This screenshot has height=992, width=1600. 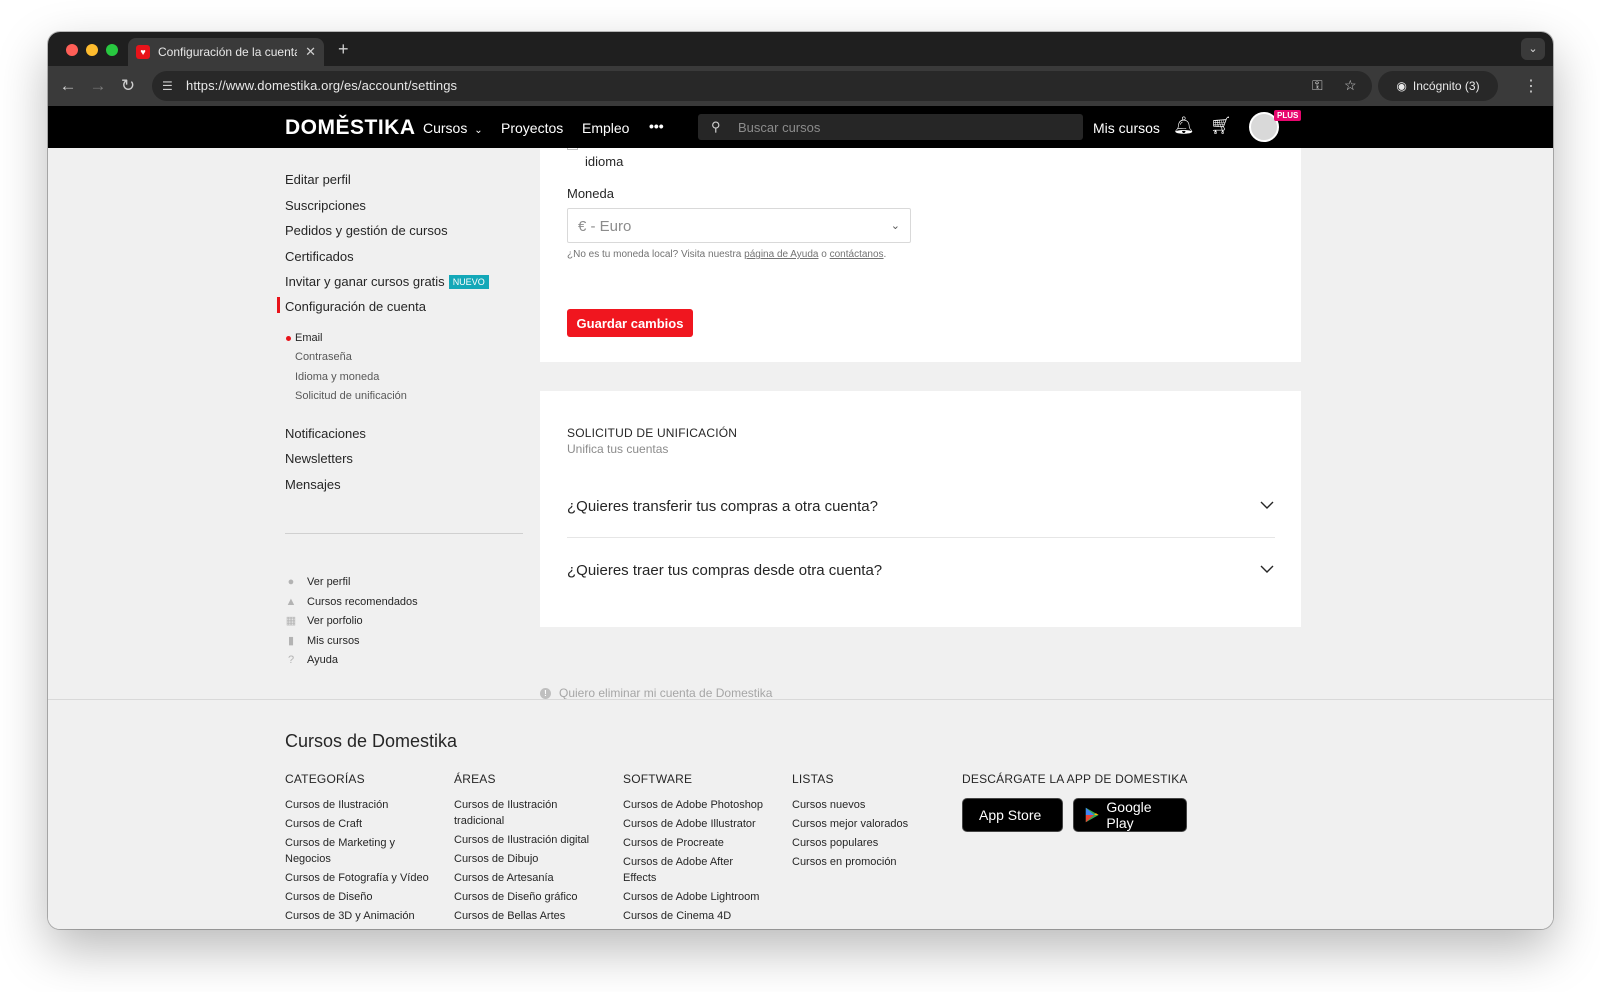 What do you see at coordinates (337, 377) in the screenshot?
I see `subitem-language-currency: Idioma y moneda` at bounding box center [337, 377].